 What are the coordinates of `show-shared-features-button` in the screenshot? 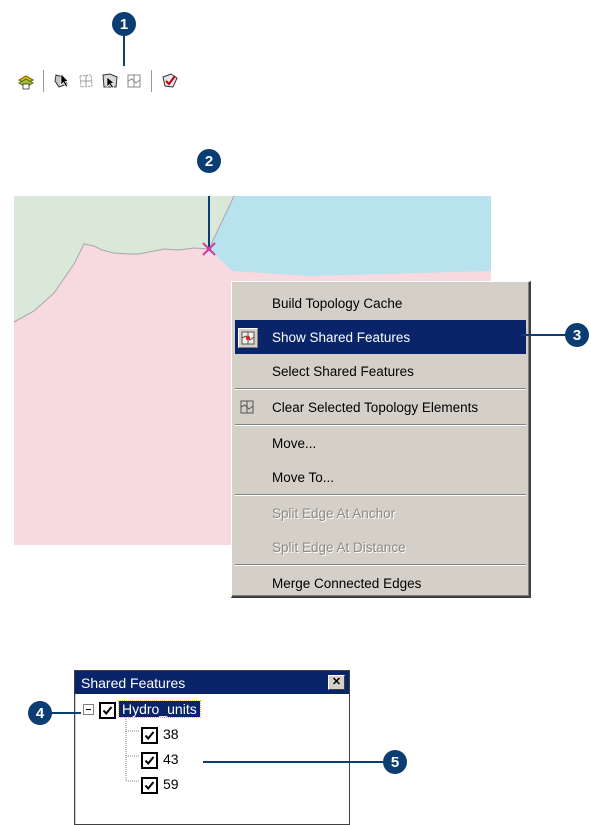 It's located at (110, 81).